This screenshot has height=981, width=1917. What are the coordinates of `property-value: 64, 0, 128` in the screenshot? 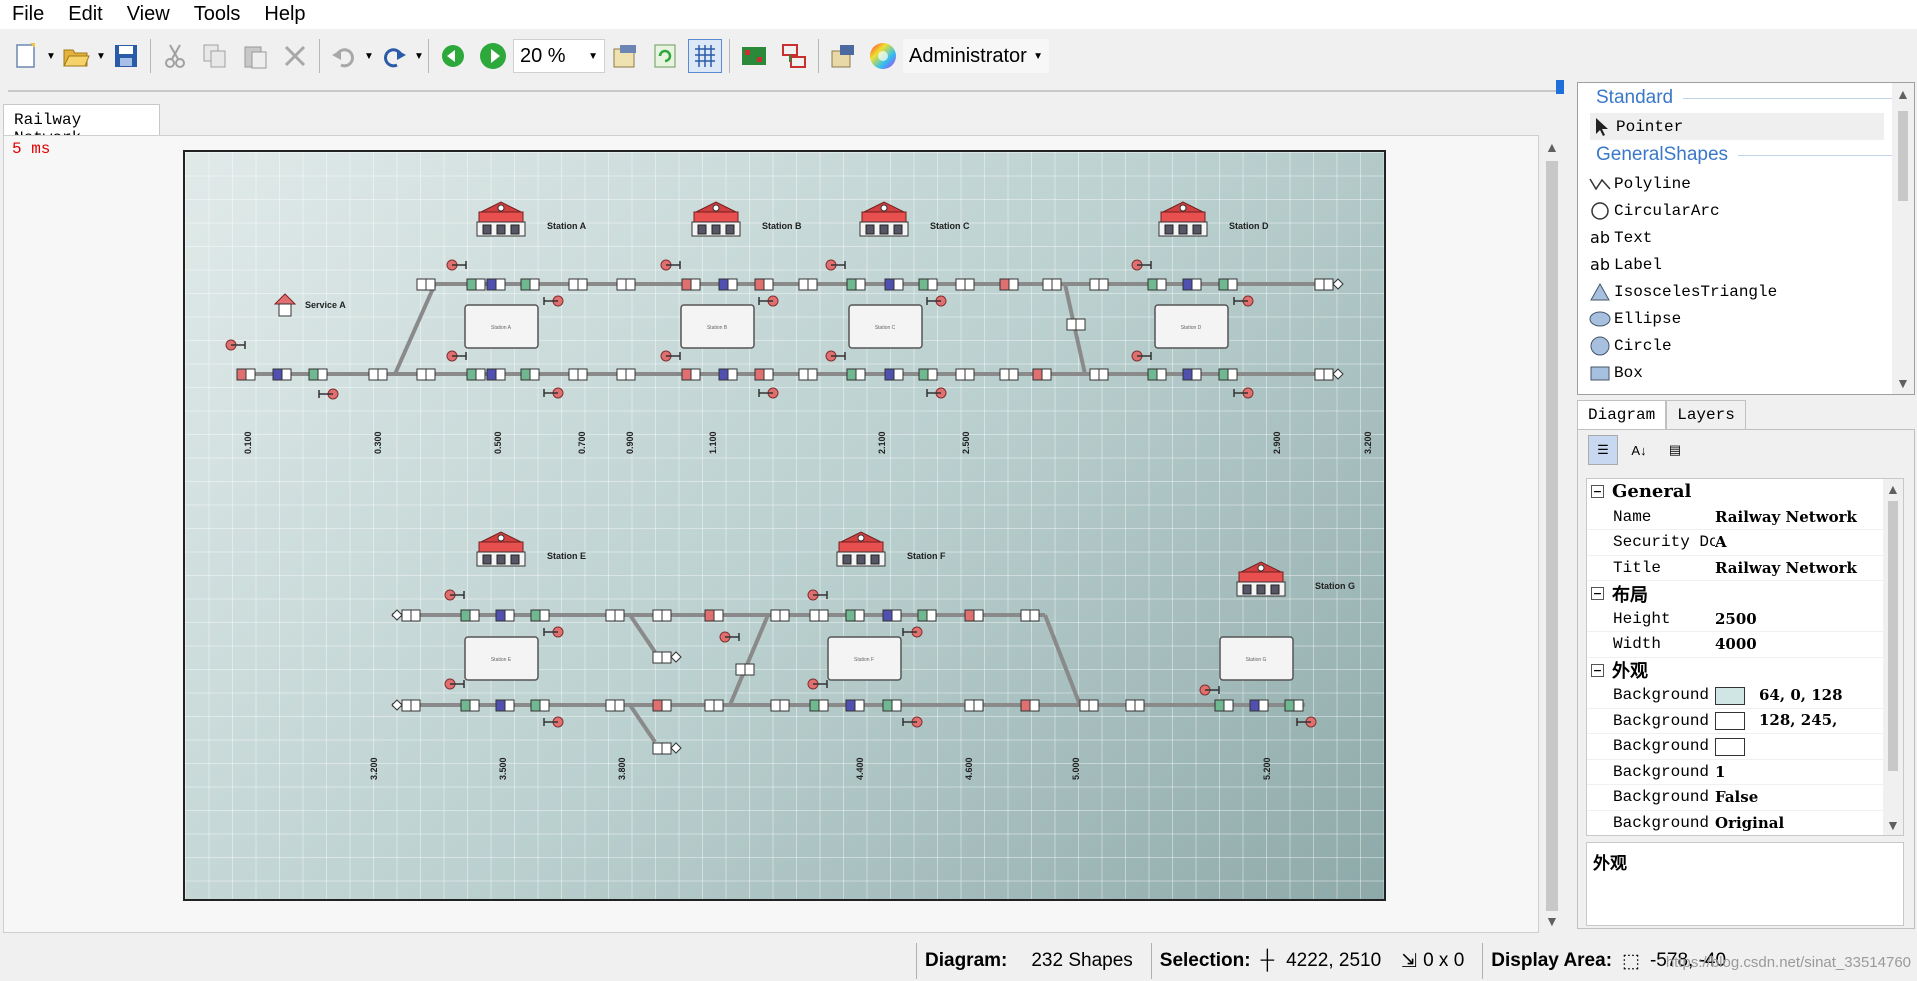 It's located at (1809, 695).